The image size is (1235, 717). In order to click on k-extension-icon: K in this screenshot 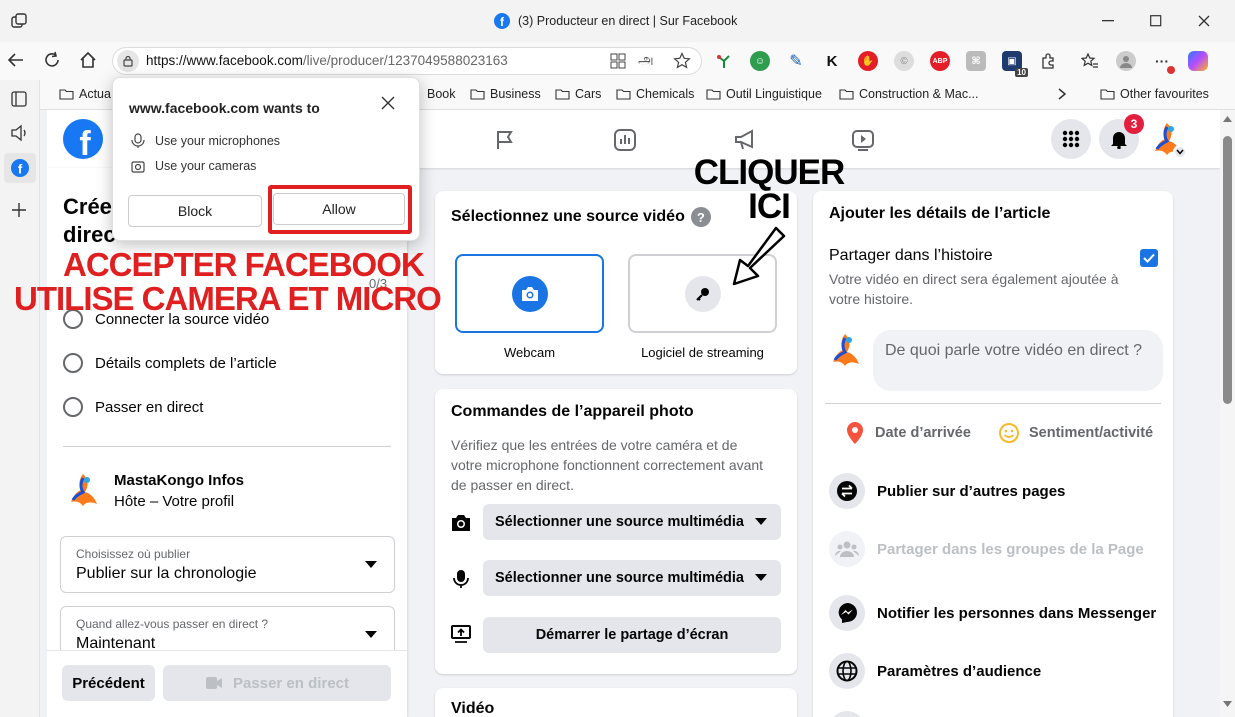, I will do `click(832, 61)`.